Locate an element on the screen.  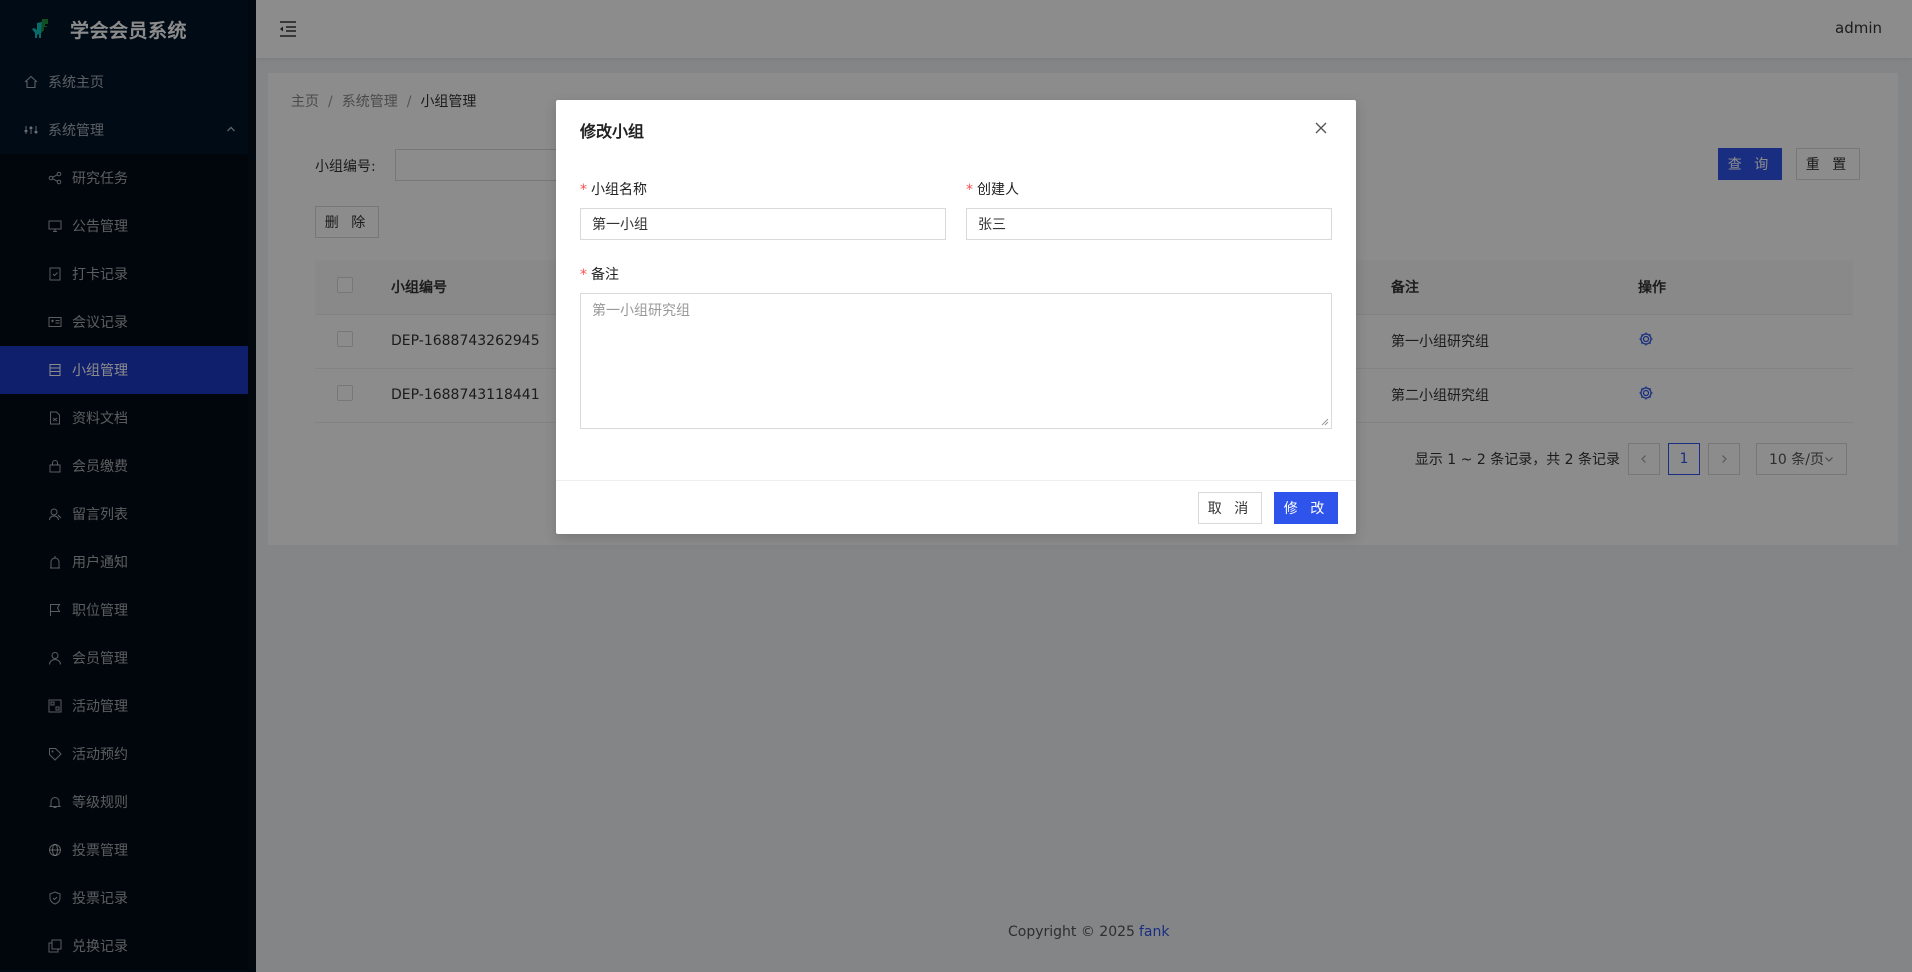
remark-label: * 备注 is located at coordinates (599, 275).